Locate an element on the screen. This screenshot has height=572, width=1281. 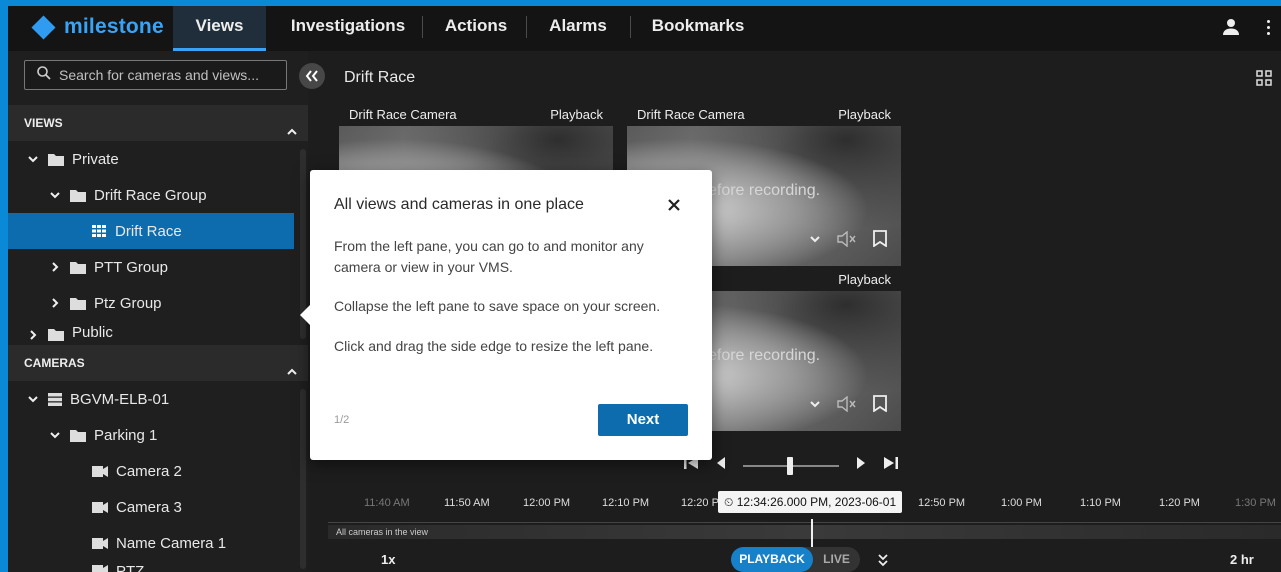
nav-divider is located at coordinates (526, 27).